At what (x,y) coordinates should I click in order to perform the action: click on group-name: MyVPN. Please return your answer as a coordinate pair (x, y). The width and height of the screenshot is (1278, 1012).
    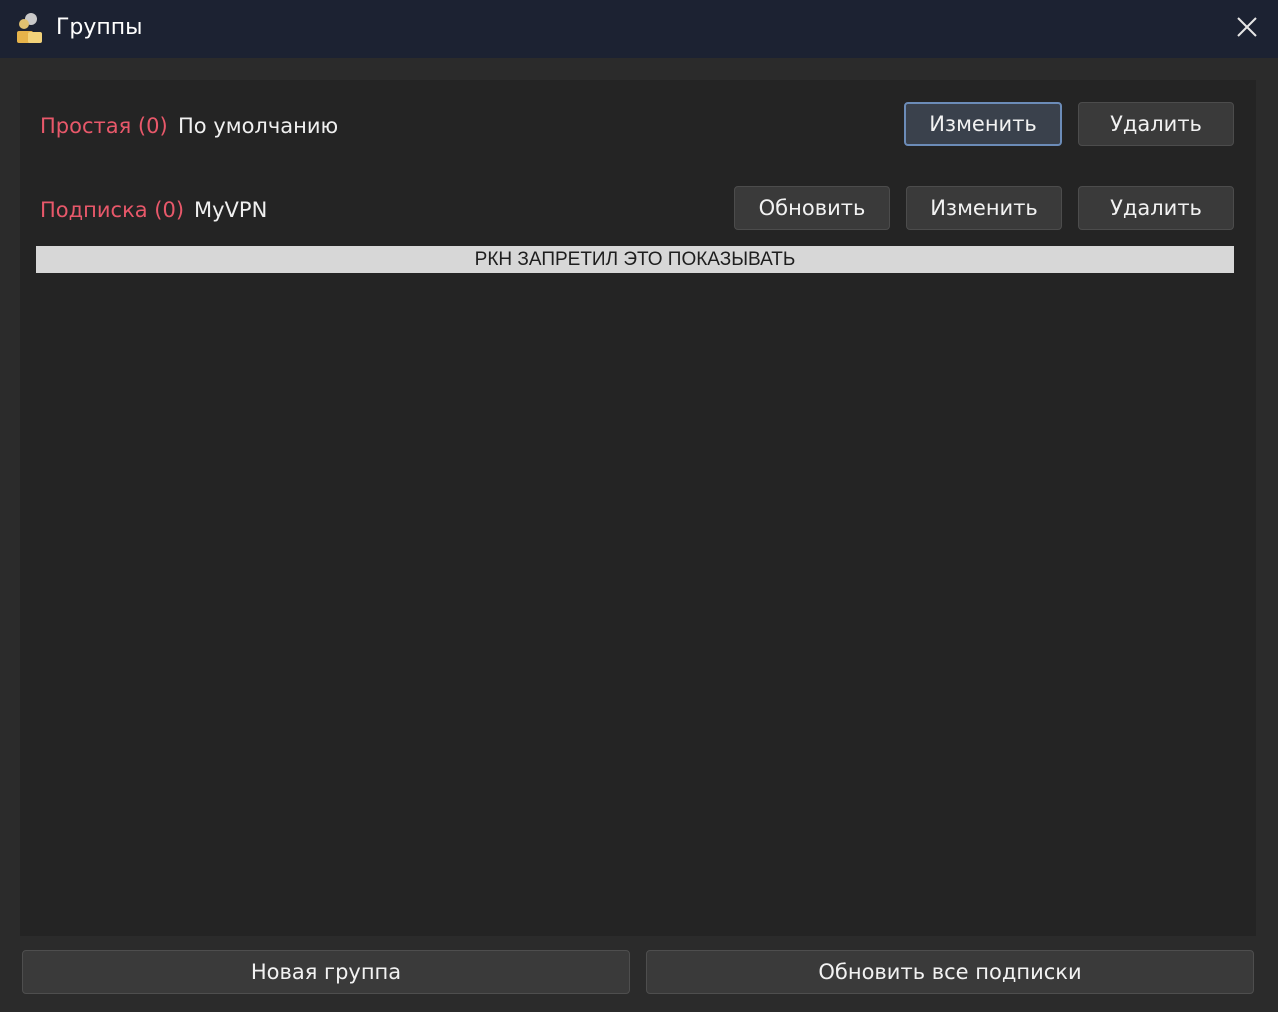
    Looking at the image, I should click on (231, 210).